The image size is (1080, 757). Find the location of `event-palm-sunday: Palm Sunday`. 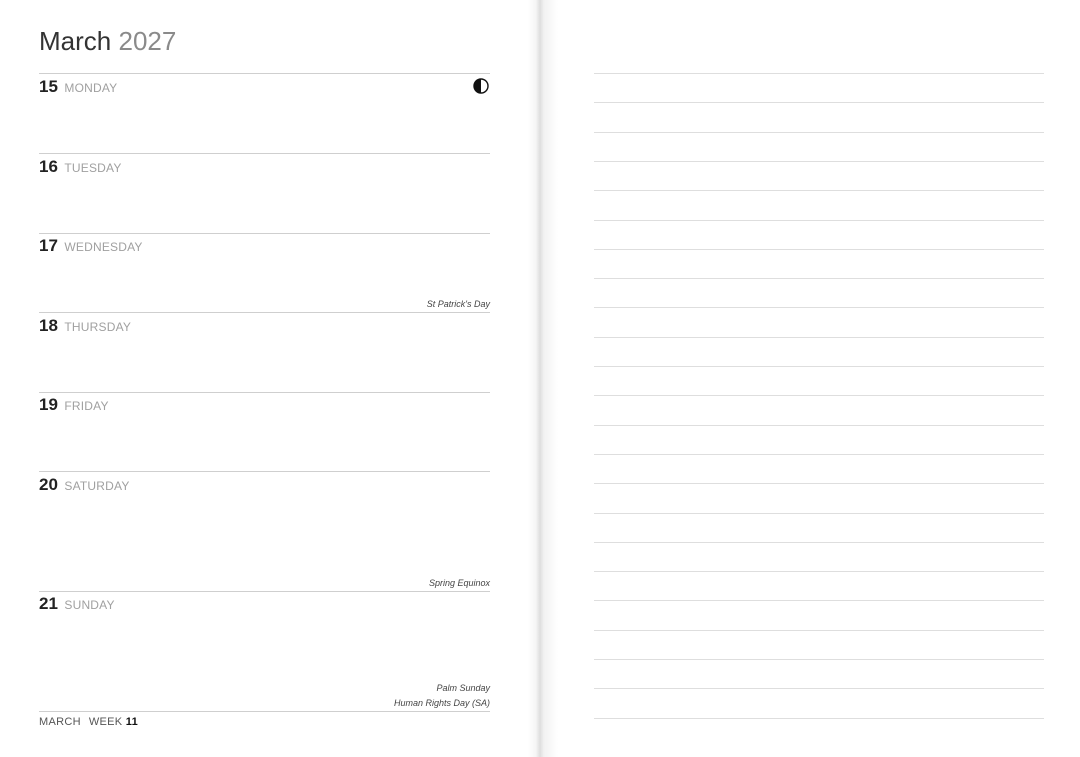

event-palm-sunday: Palm Sunday is located at coordinates (463, 688).